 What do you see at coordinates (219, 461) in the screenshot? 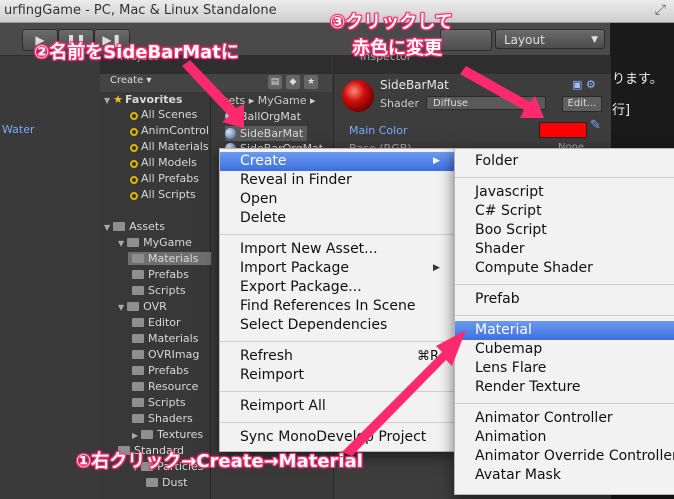
I see `annotation-step1: ①右クリック→Create→Material` at bounding box center [219, 461].